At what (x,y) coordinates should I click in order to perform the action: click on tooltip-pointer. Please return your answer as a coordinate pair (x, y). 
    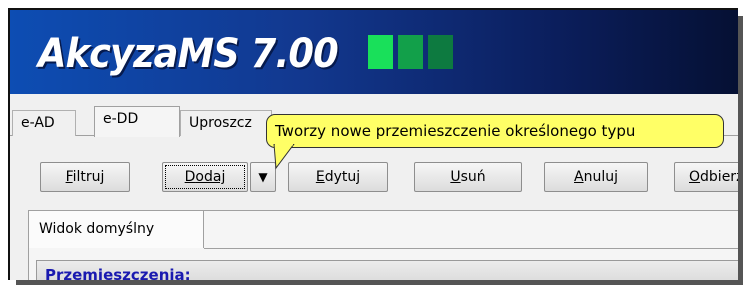
    Looking at the image, I should click on (284, 157).